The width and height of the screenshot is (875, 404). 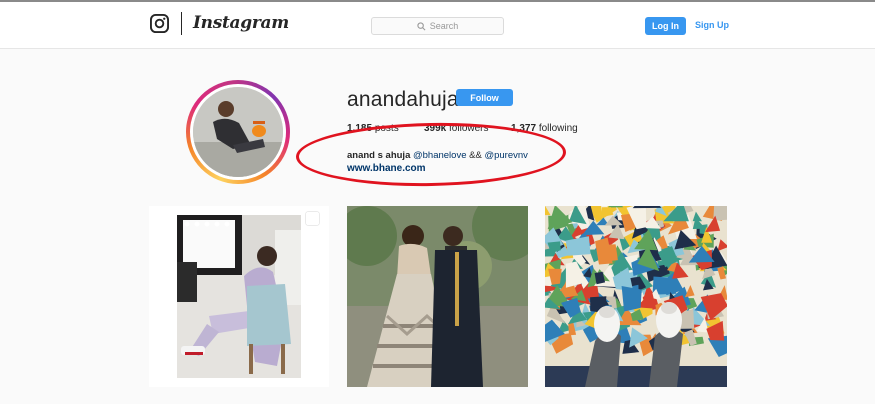 I want to click on profile-avatar, so click(x=238, y=132).